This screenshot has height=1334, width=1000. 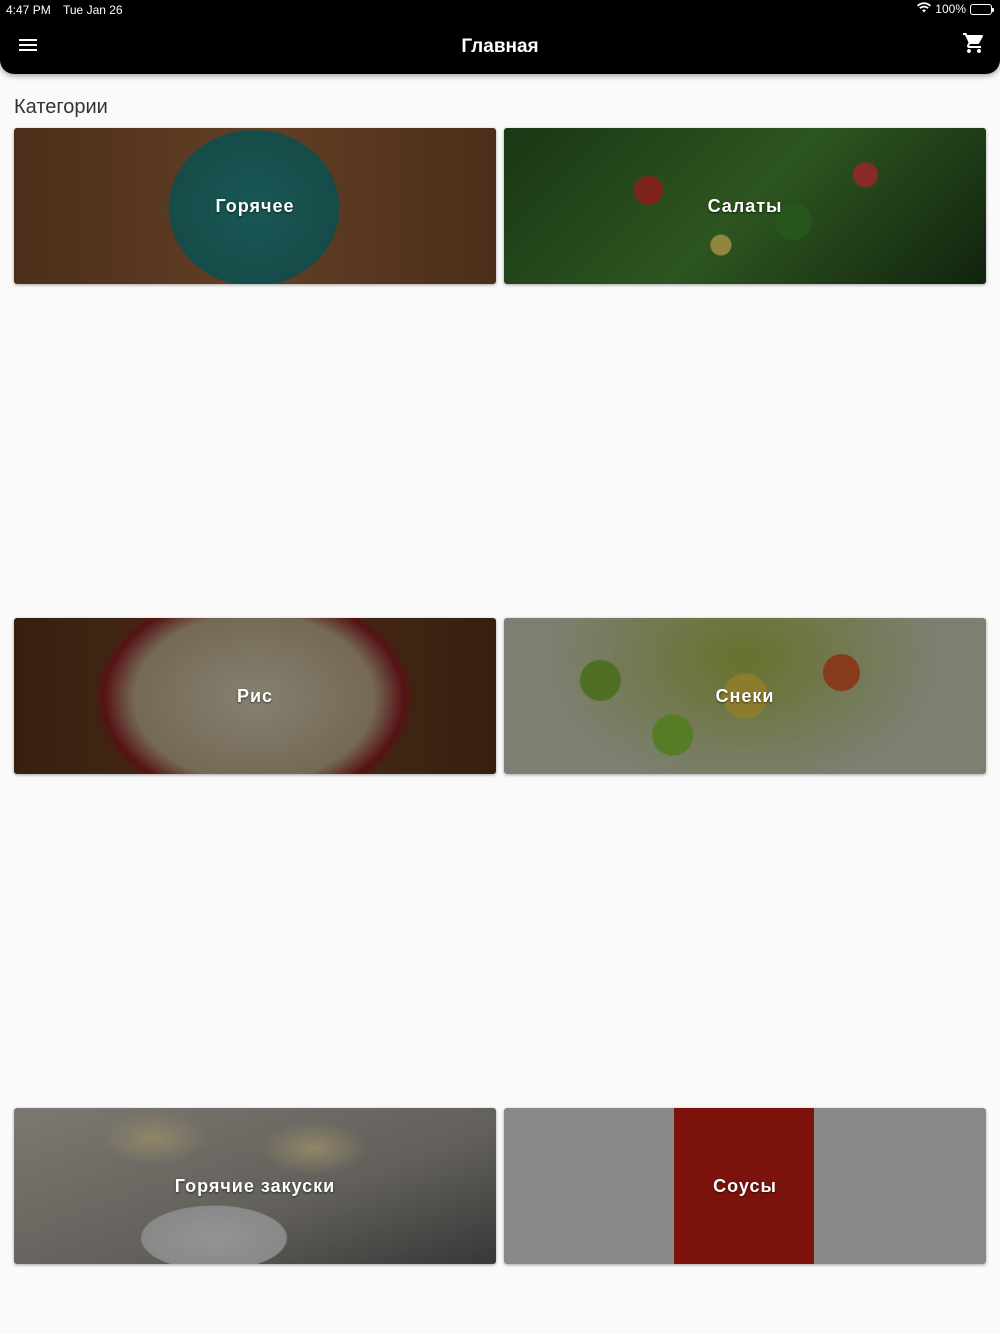 I want to click on category-card-rice: Рис, so click(x=255, y=696).